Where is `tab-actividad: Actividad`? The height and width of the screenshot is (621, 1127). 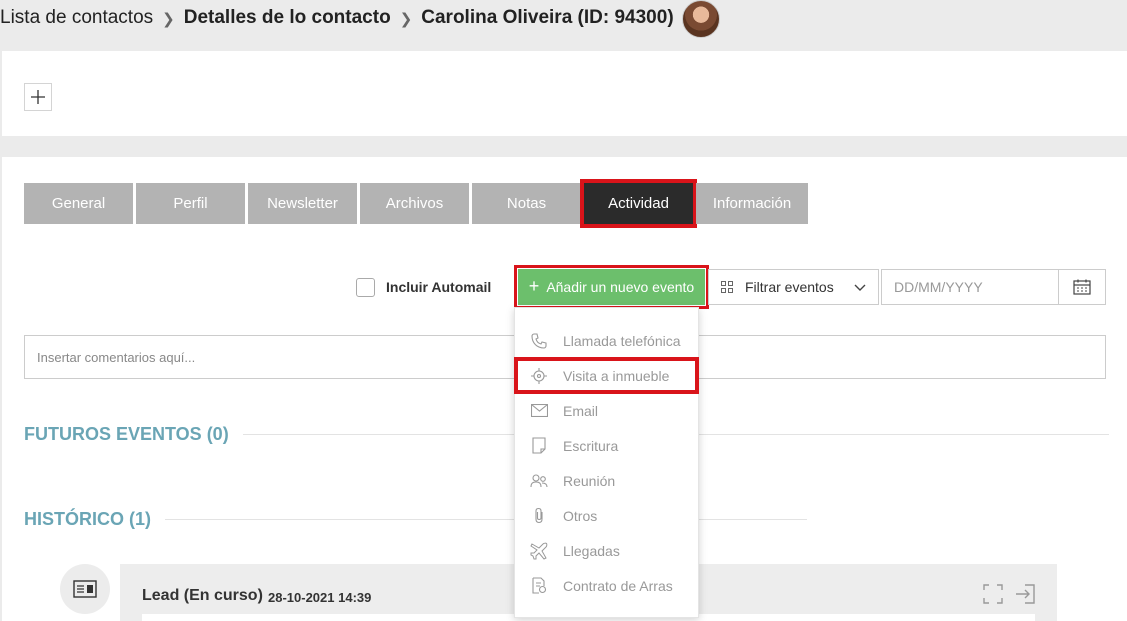
tab-actividad: Actividad is located at coordinates (638, 203).